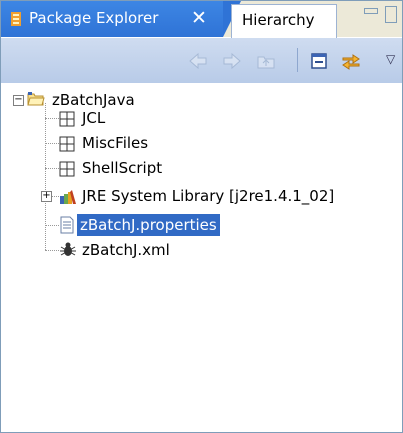 Image resolution: width=403 pixels, height=433 pixels. I want to click on up-folder-icon, so click(266, 61).